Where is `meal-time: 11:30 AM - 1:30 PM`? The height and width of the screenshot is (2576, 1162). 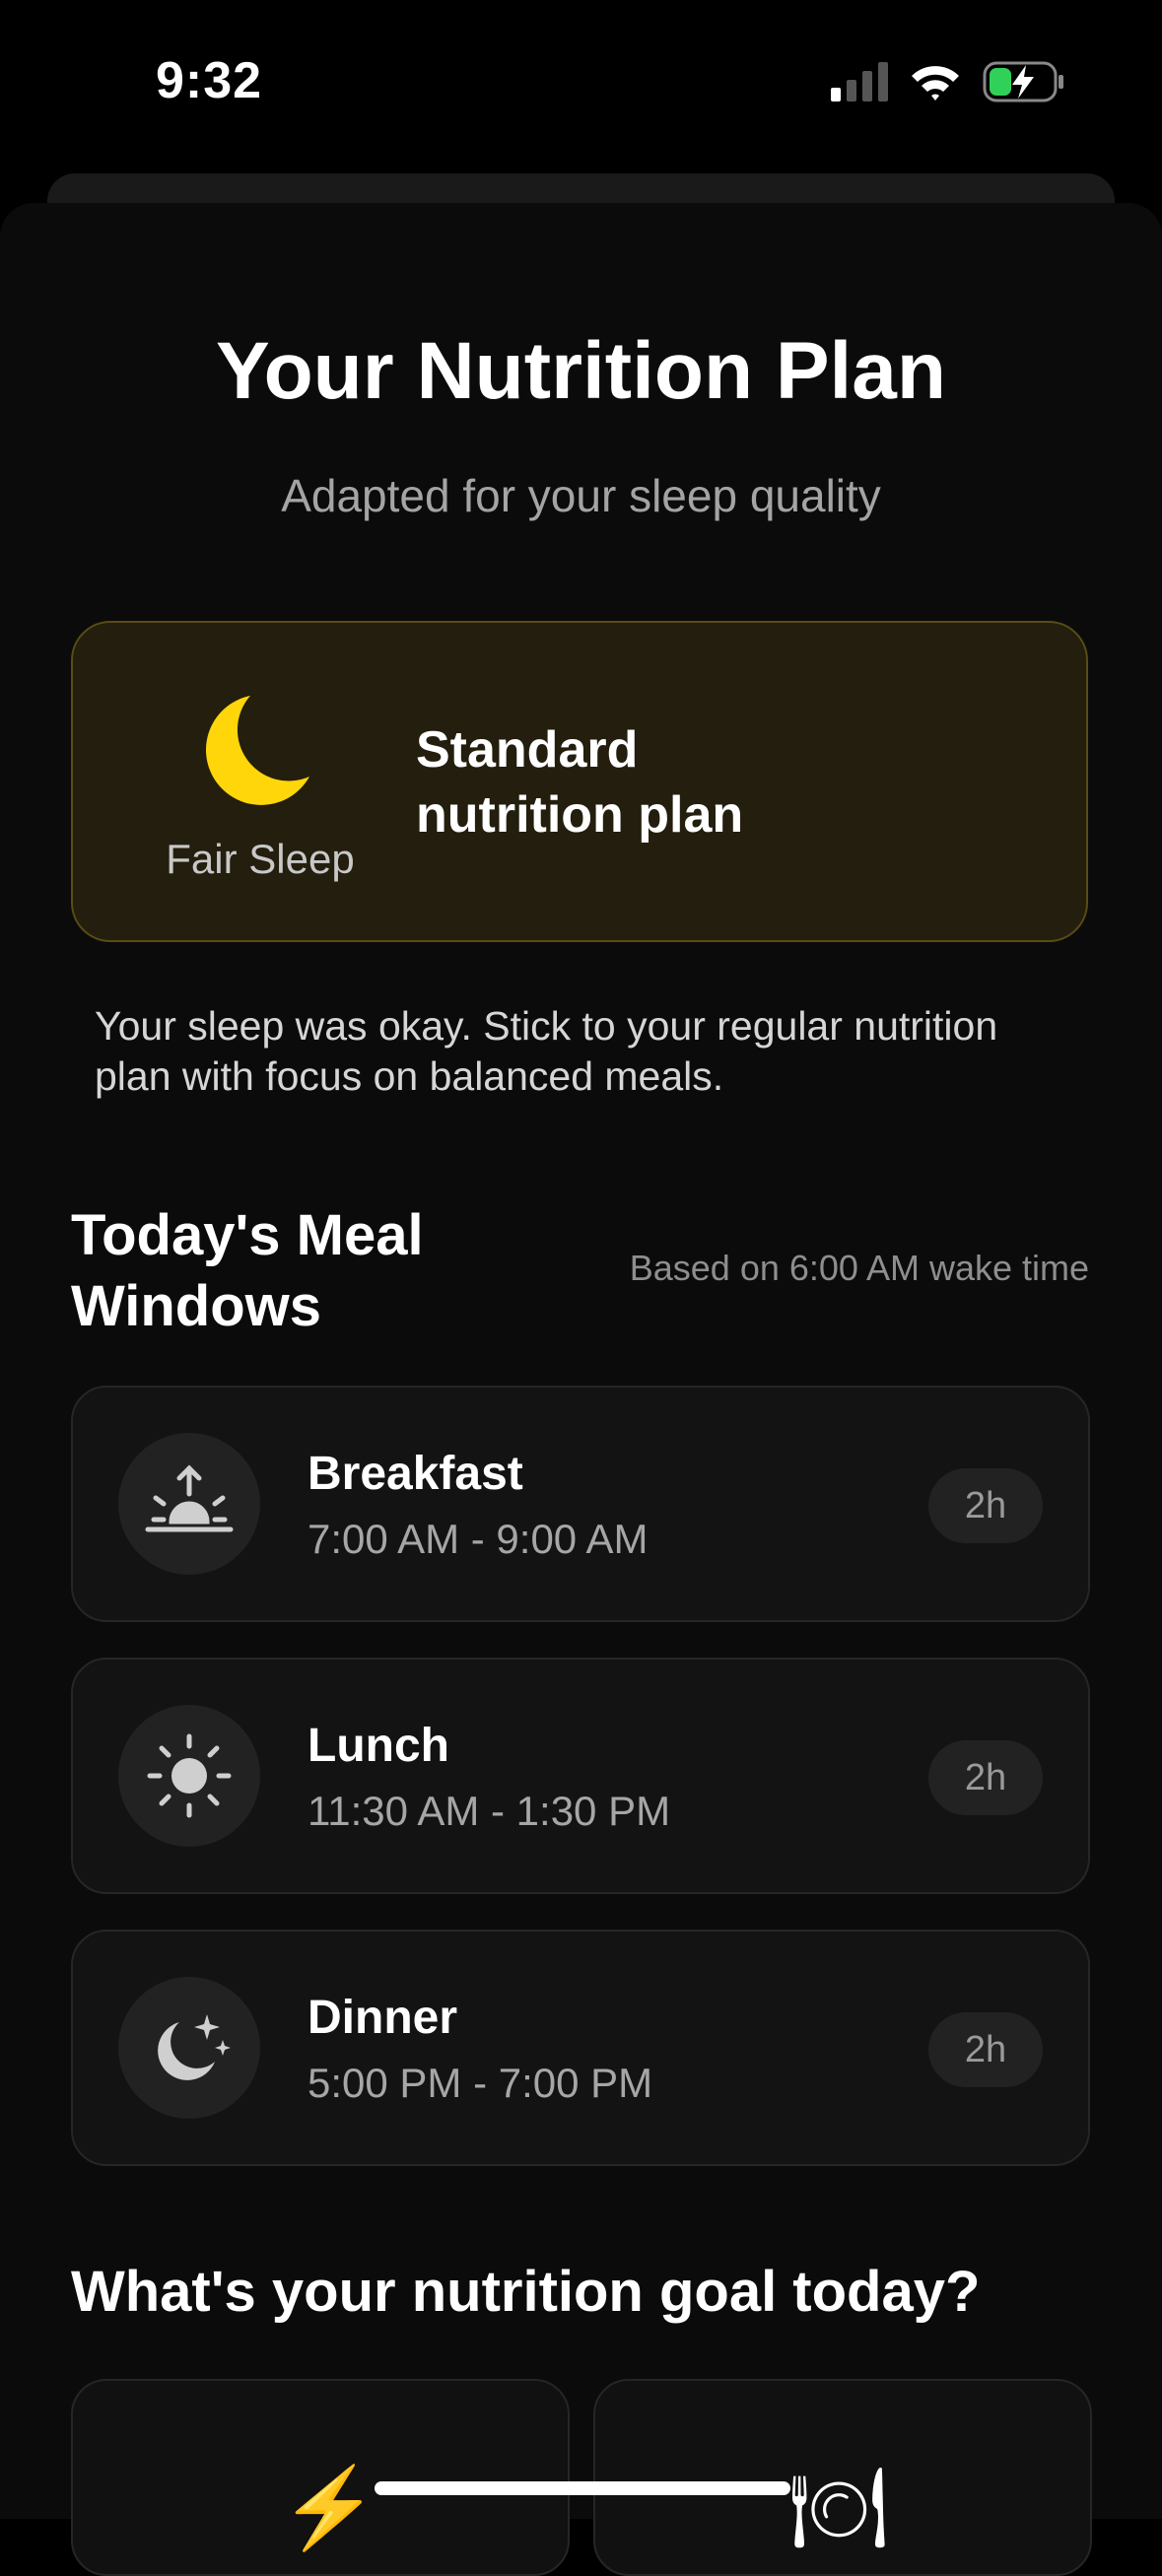 meal-time: 11:30 AM - 1:30 PM is located at coordinates (489, 1811).